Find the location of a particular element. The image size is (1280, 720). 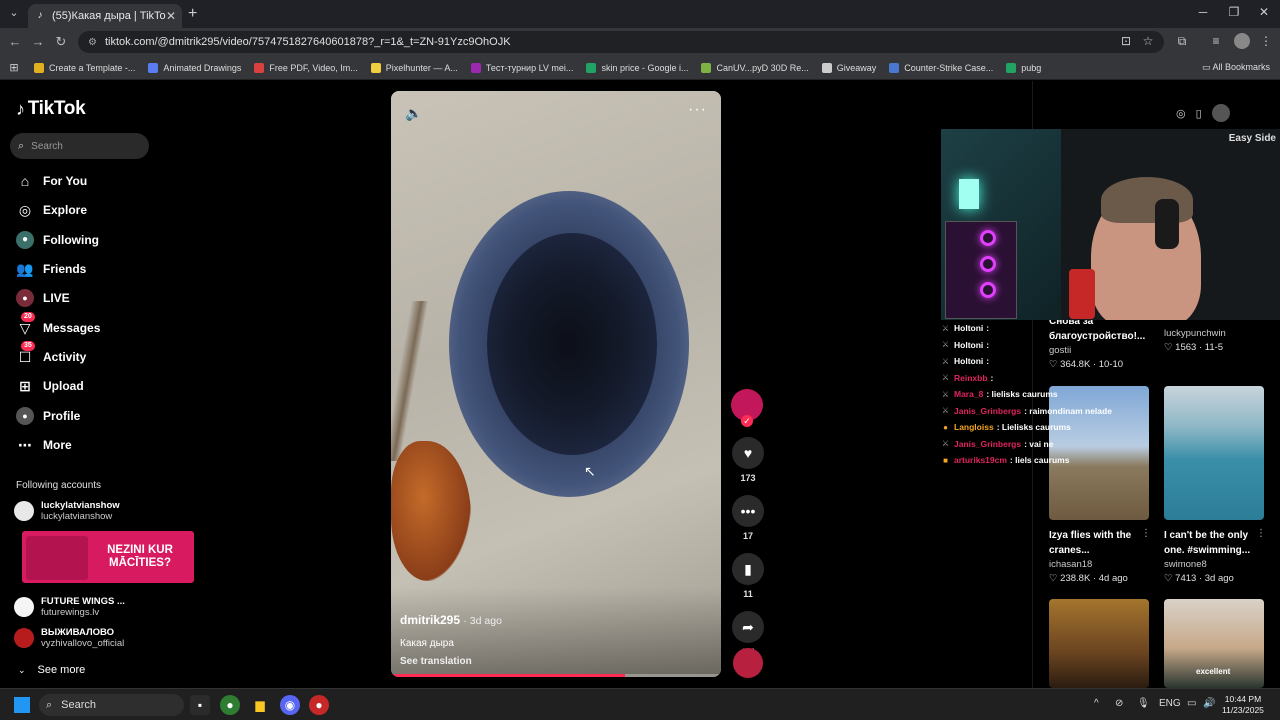

nav-more: ⋯ More is located at coordinates (44, 445).